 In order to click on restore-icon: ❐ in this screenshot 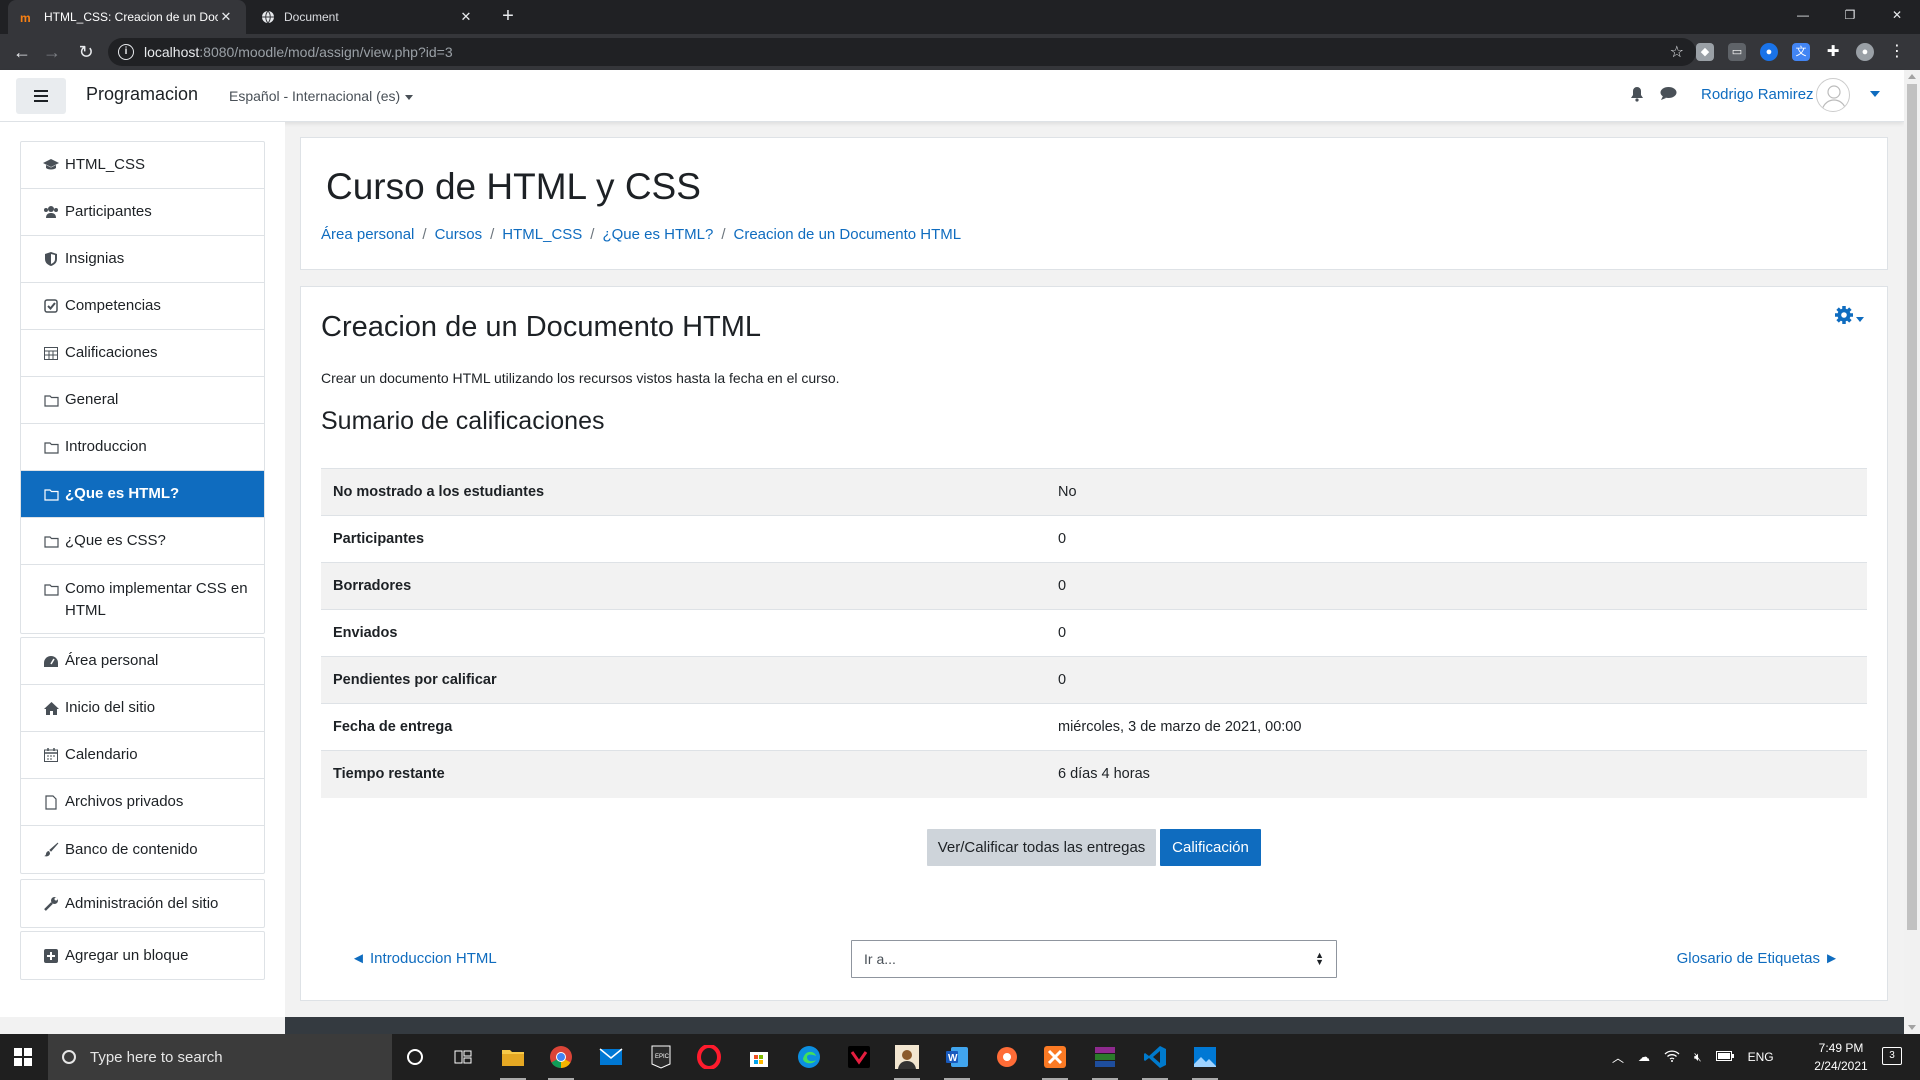, I will do `click(1850, 15)`.